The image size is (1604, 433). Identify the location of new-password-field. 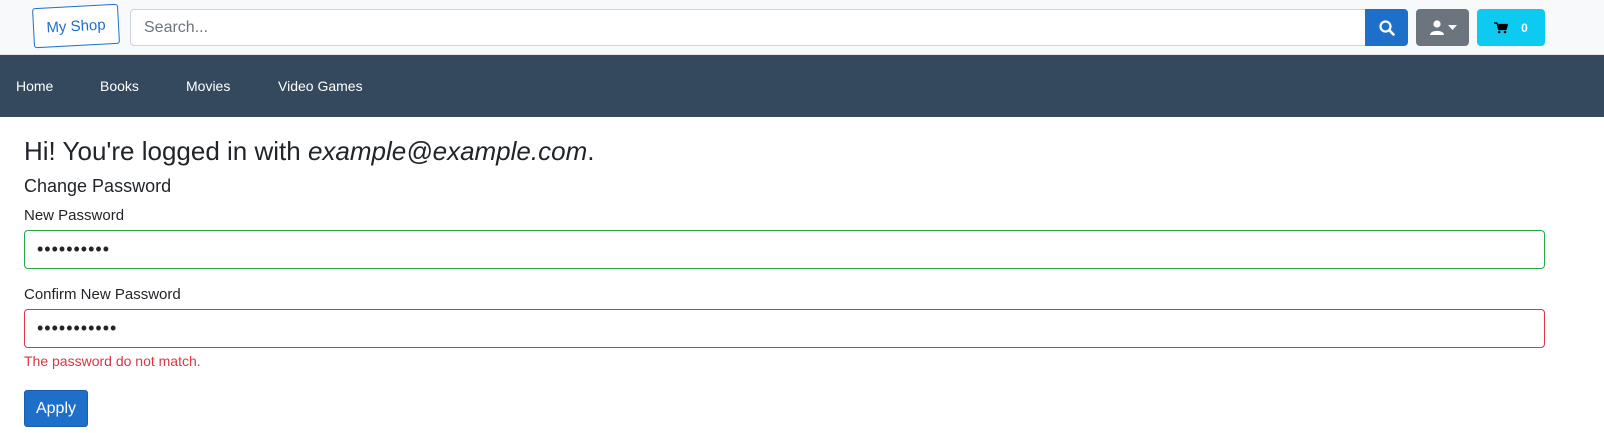
(784, 249).